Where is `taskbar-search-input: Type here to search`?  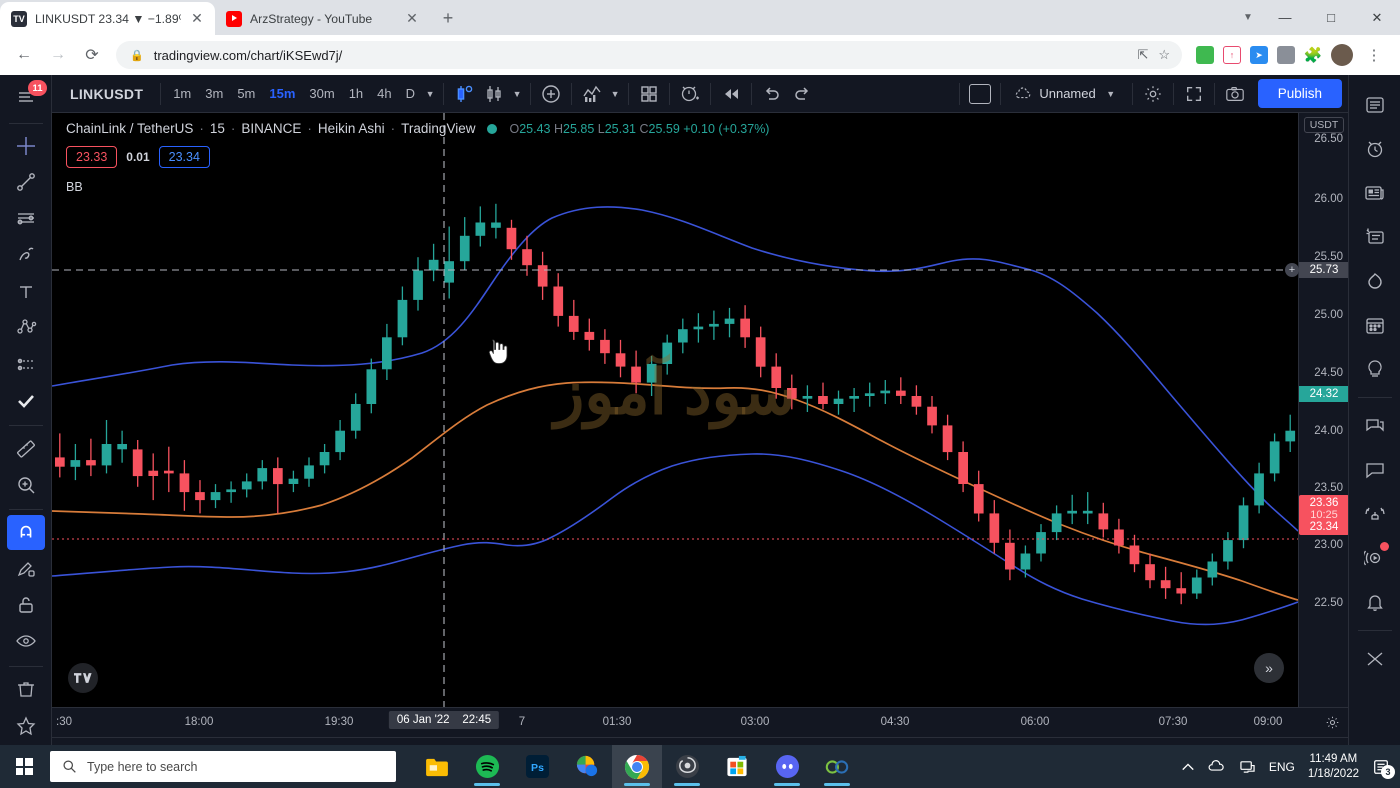
taskbar-search-input: Type here to search is located at coordinates (223, 766).